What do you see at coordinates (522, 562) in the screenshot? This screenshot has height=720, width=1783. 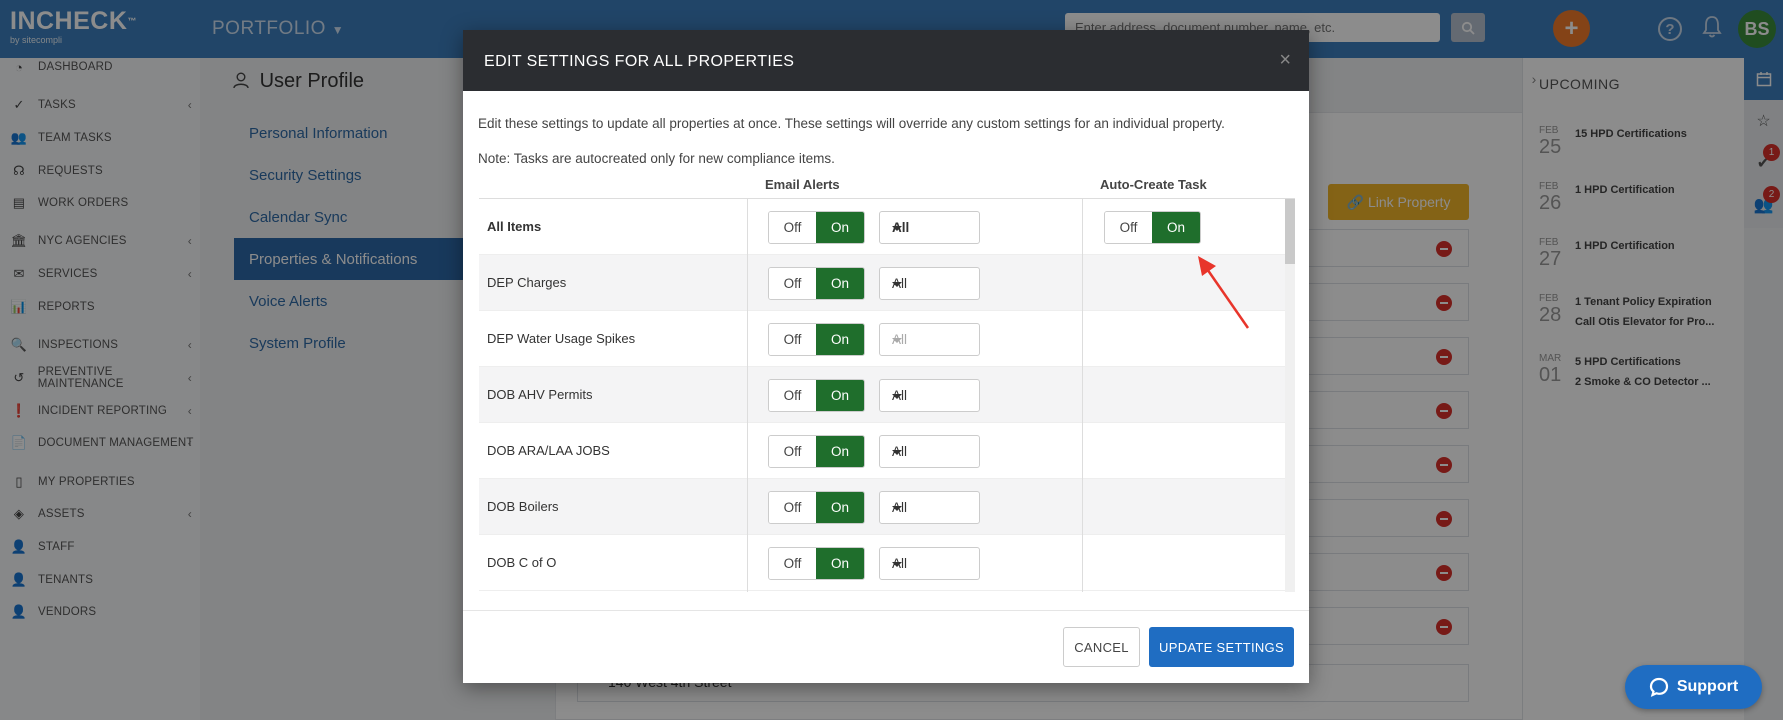 I see `row-label: DOB C of O` at bounding box center [522, 562].